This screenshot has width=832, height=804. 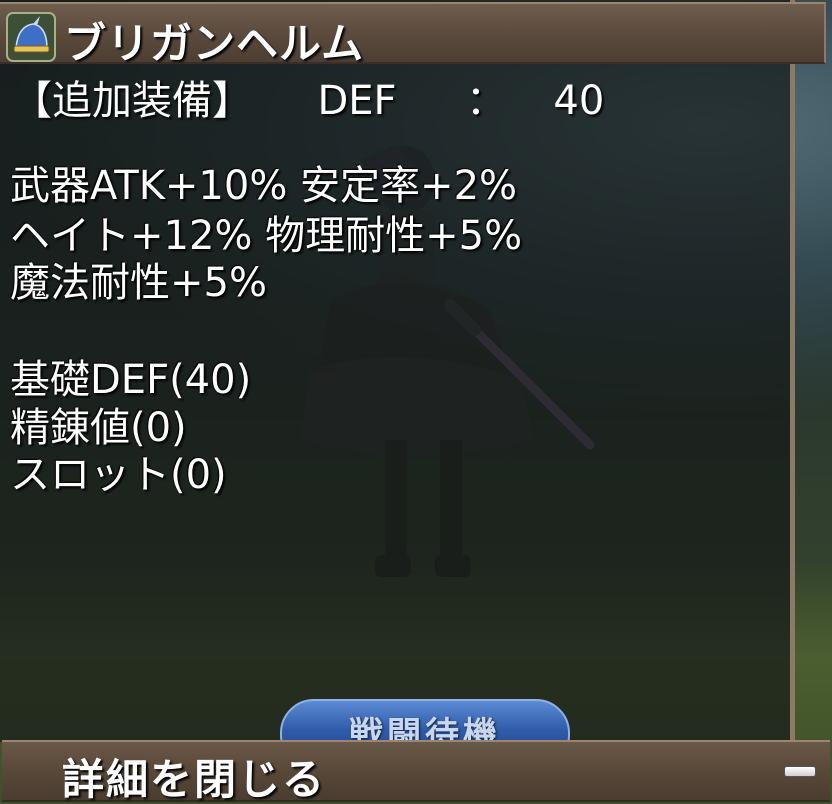 What do you see at coordinates (98, 428) in the screenshot?
I see `base-stat-line: 精錬値(0)` at bounding box center [98, 428].